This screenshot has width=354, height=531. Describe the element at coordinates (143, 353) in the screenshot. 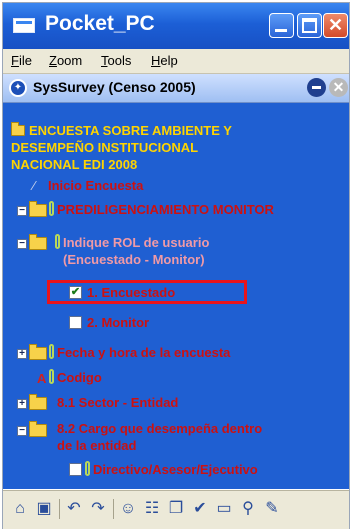

I see `tree-item-fecha-hora: Fecha y hora de la encuesta` at that location.